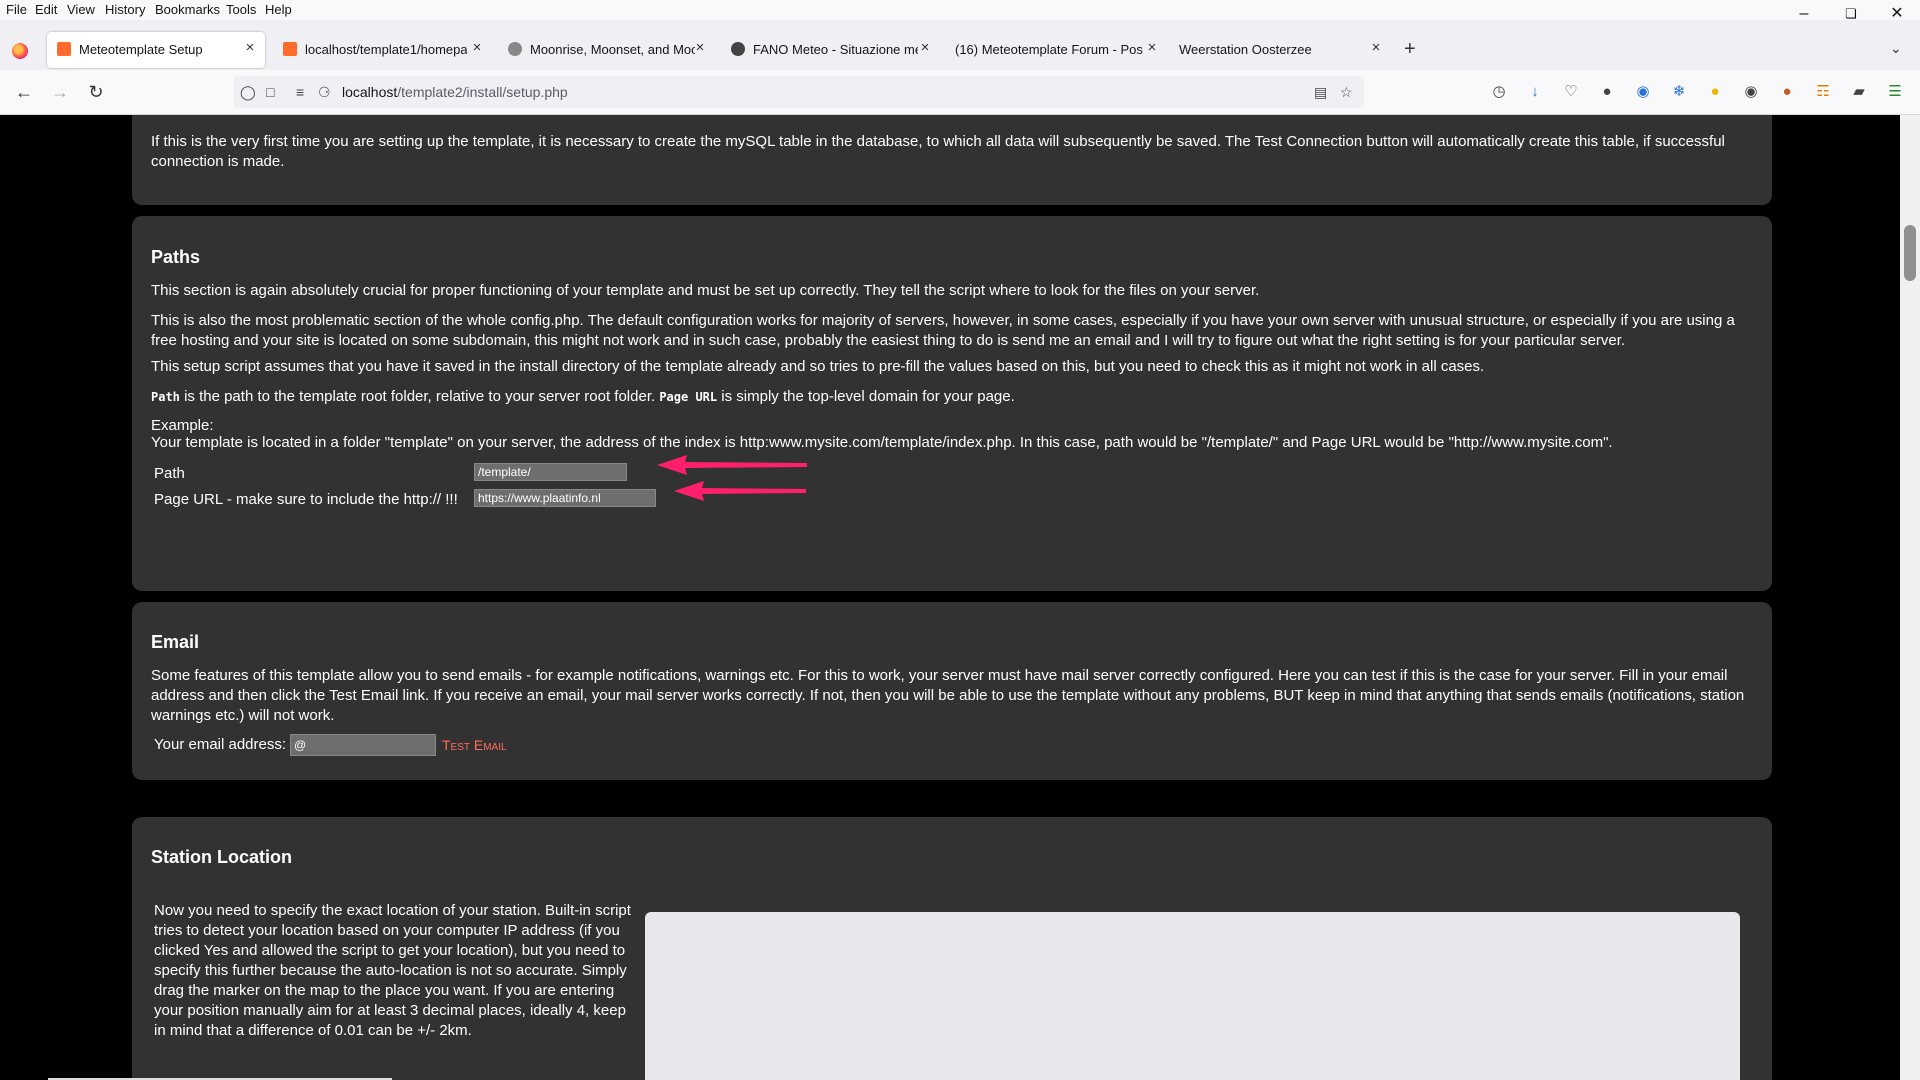  Describe the element at coordinates (565, 498) in the screenshot. I see `page-url-input` at that location.